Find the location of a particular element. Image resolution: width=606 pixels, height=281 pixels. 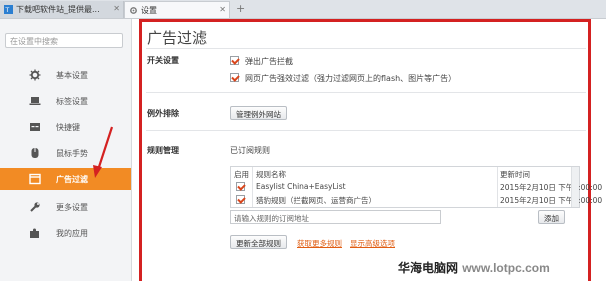

rules-management-label: 规则管理 is located at coordinates (163, 150).